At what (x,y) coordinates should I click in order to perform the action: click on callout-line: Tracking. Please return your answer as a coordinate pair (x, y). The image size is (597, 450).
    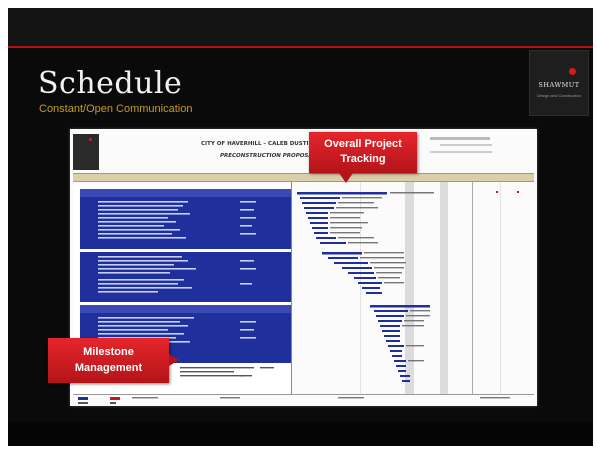
    Looking at the image, I should click on (363, 159).